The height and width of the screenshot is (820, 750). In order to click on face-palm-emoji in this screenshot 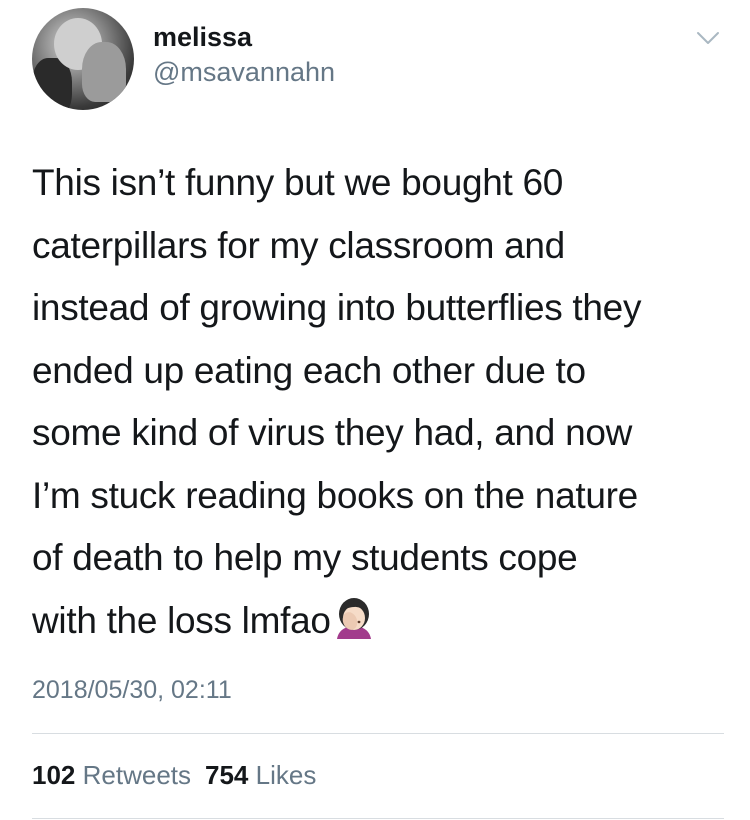, I will do `click(353, 618)`.